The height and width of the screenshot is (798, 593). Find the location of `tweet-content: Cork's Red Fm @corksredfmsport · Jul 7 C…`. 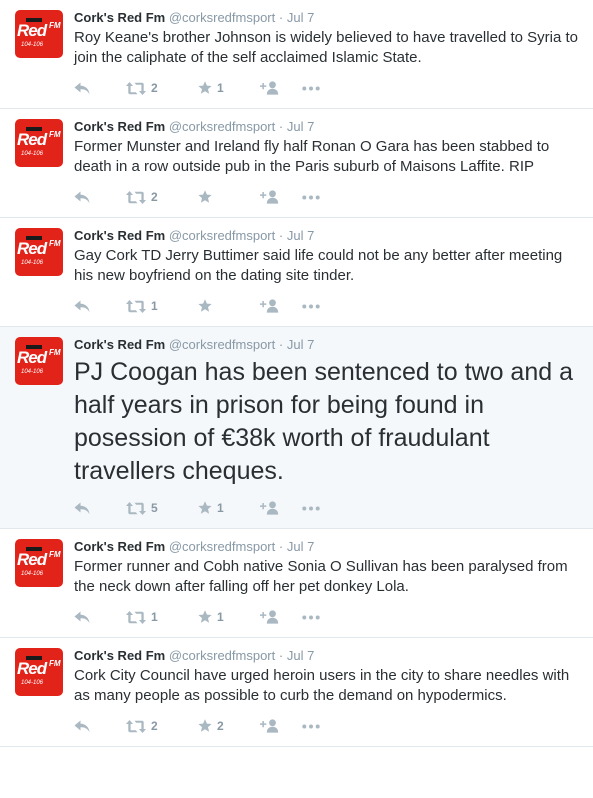

tweet-content: Cork's Red Fm @corksredfmsport · Jul 7 C… is located at coordinates (333, 692).